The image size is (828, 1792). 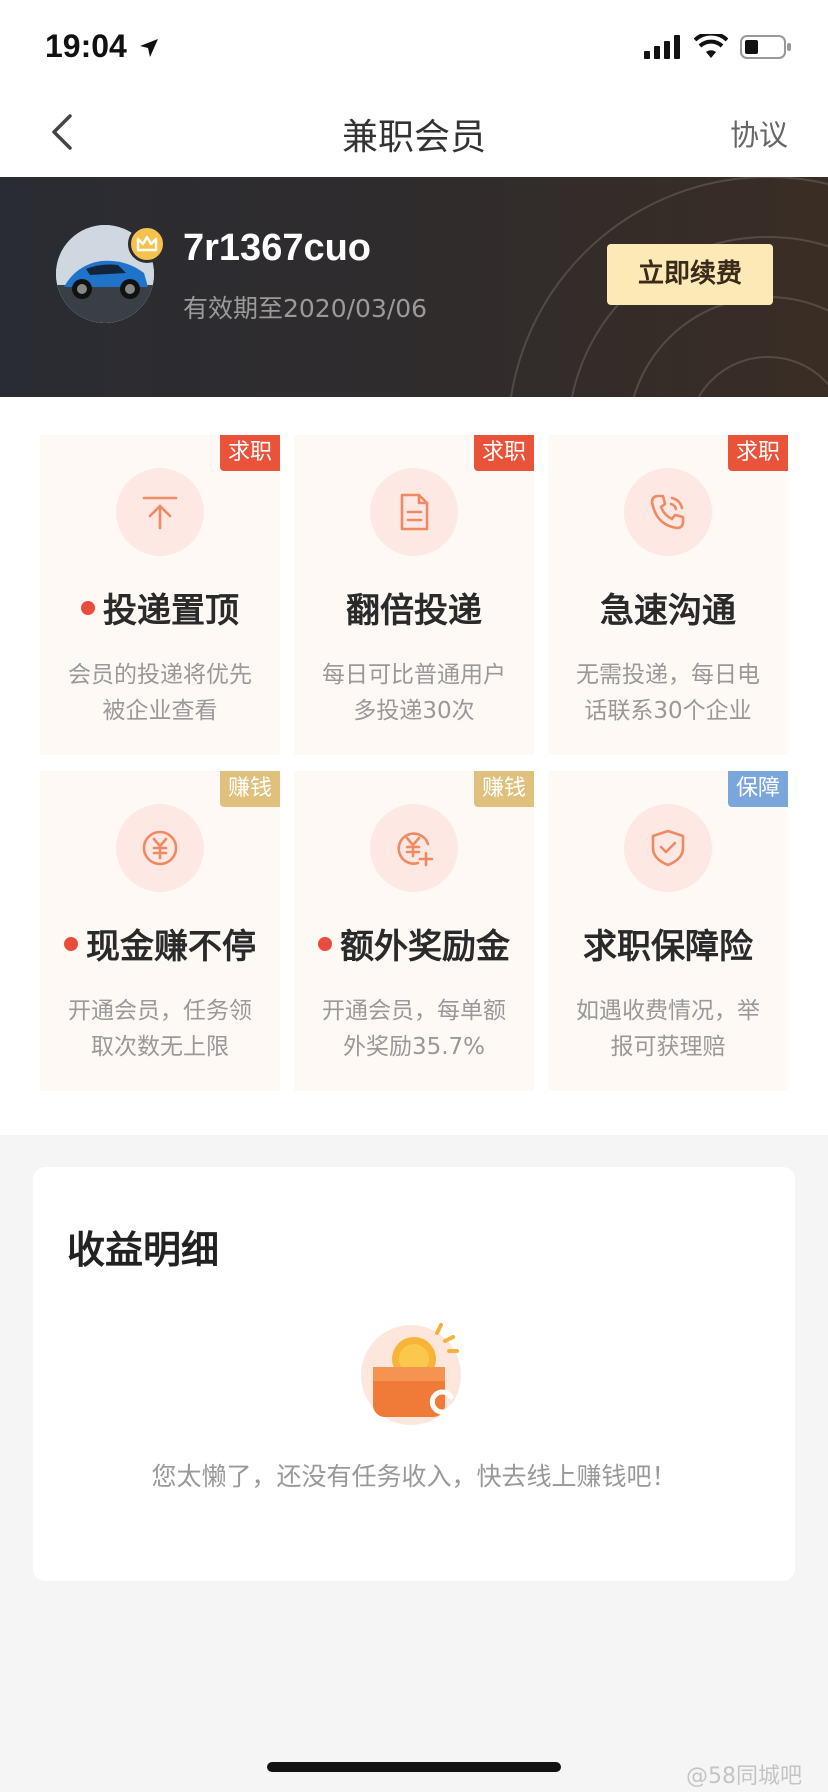 What do you see at coordinates (668, 711) in the screenshot?
I see `benefit-description-line: 话联系30个企业` at bounding box center [668, 711].